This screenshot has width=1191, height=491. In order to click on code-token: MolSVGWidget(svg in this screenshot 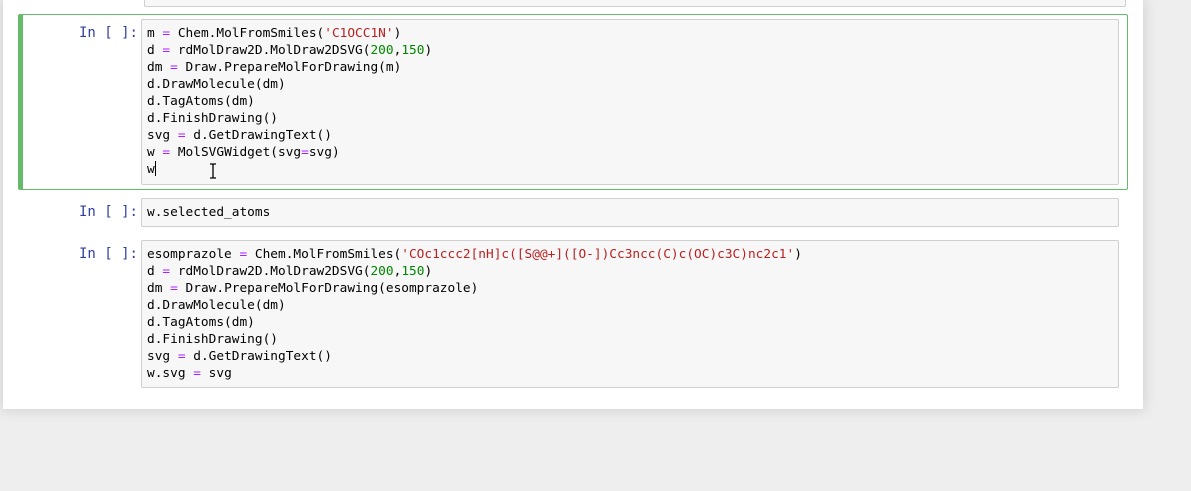, I will do `click(236, 152)`.